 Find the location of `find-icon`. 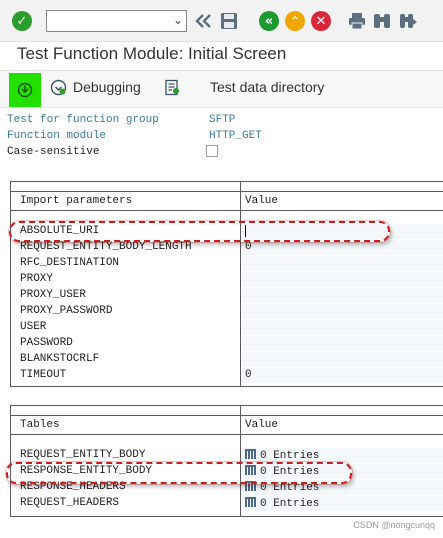

find-icon is located at coordinates (382, 21).